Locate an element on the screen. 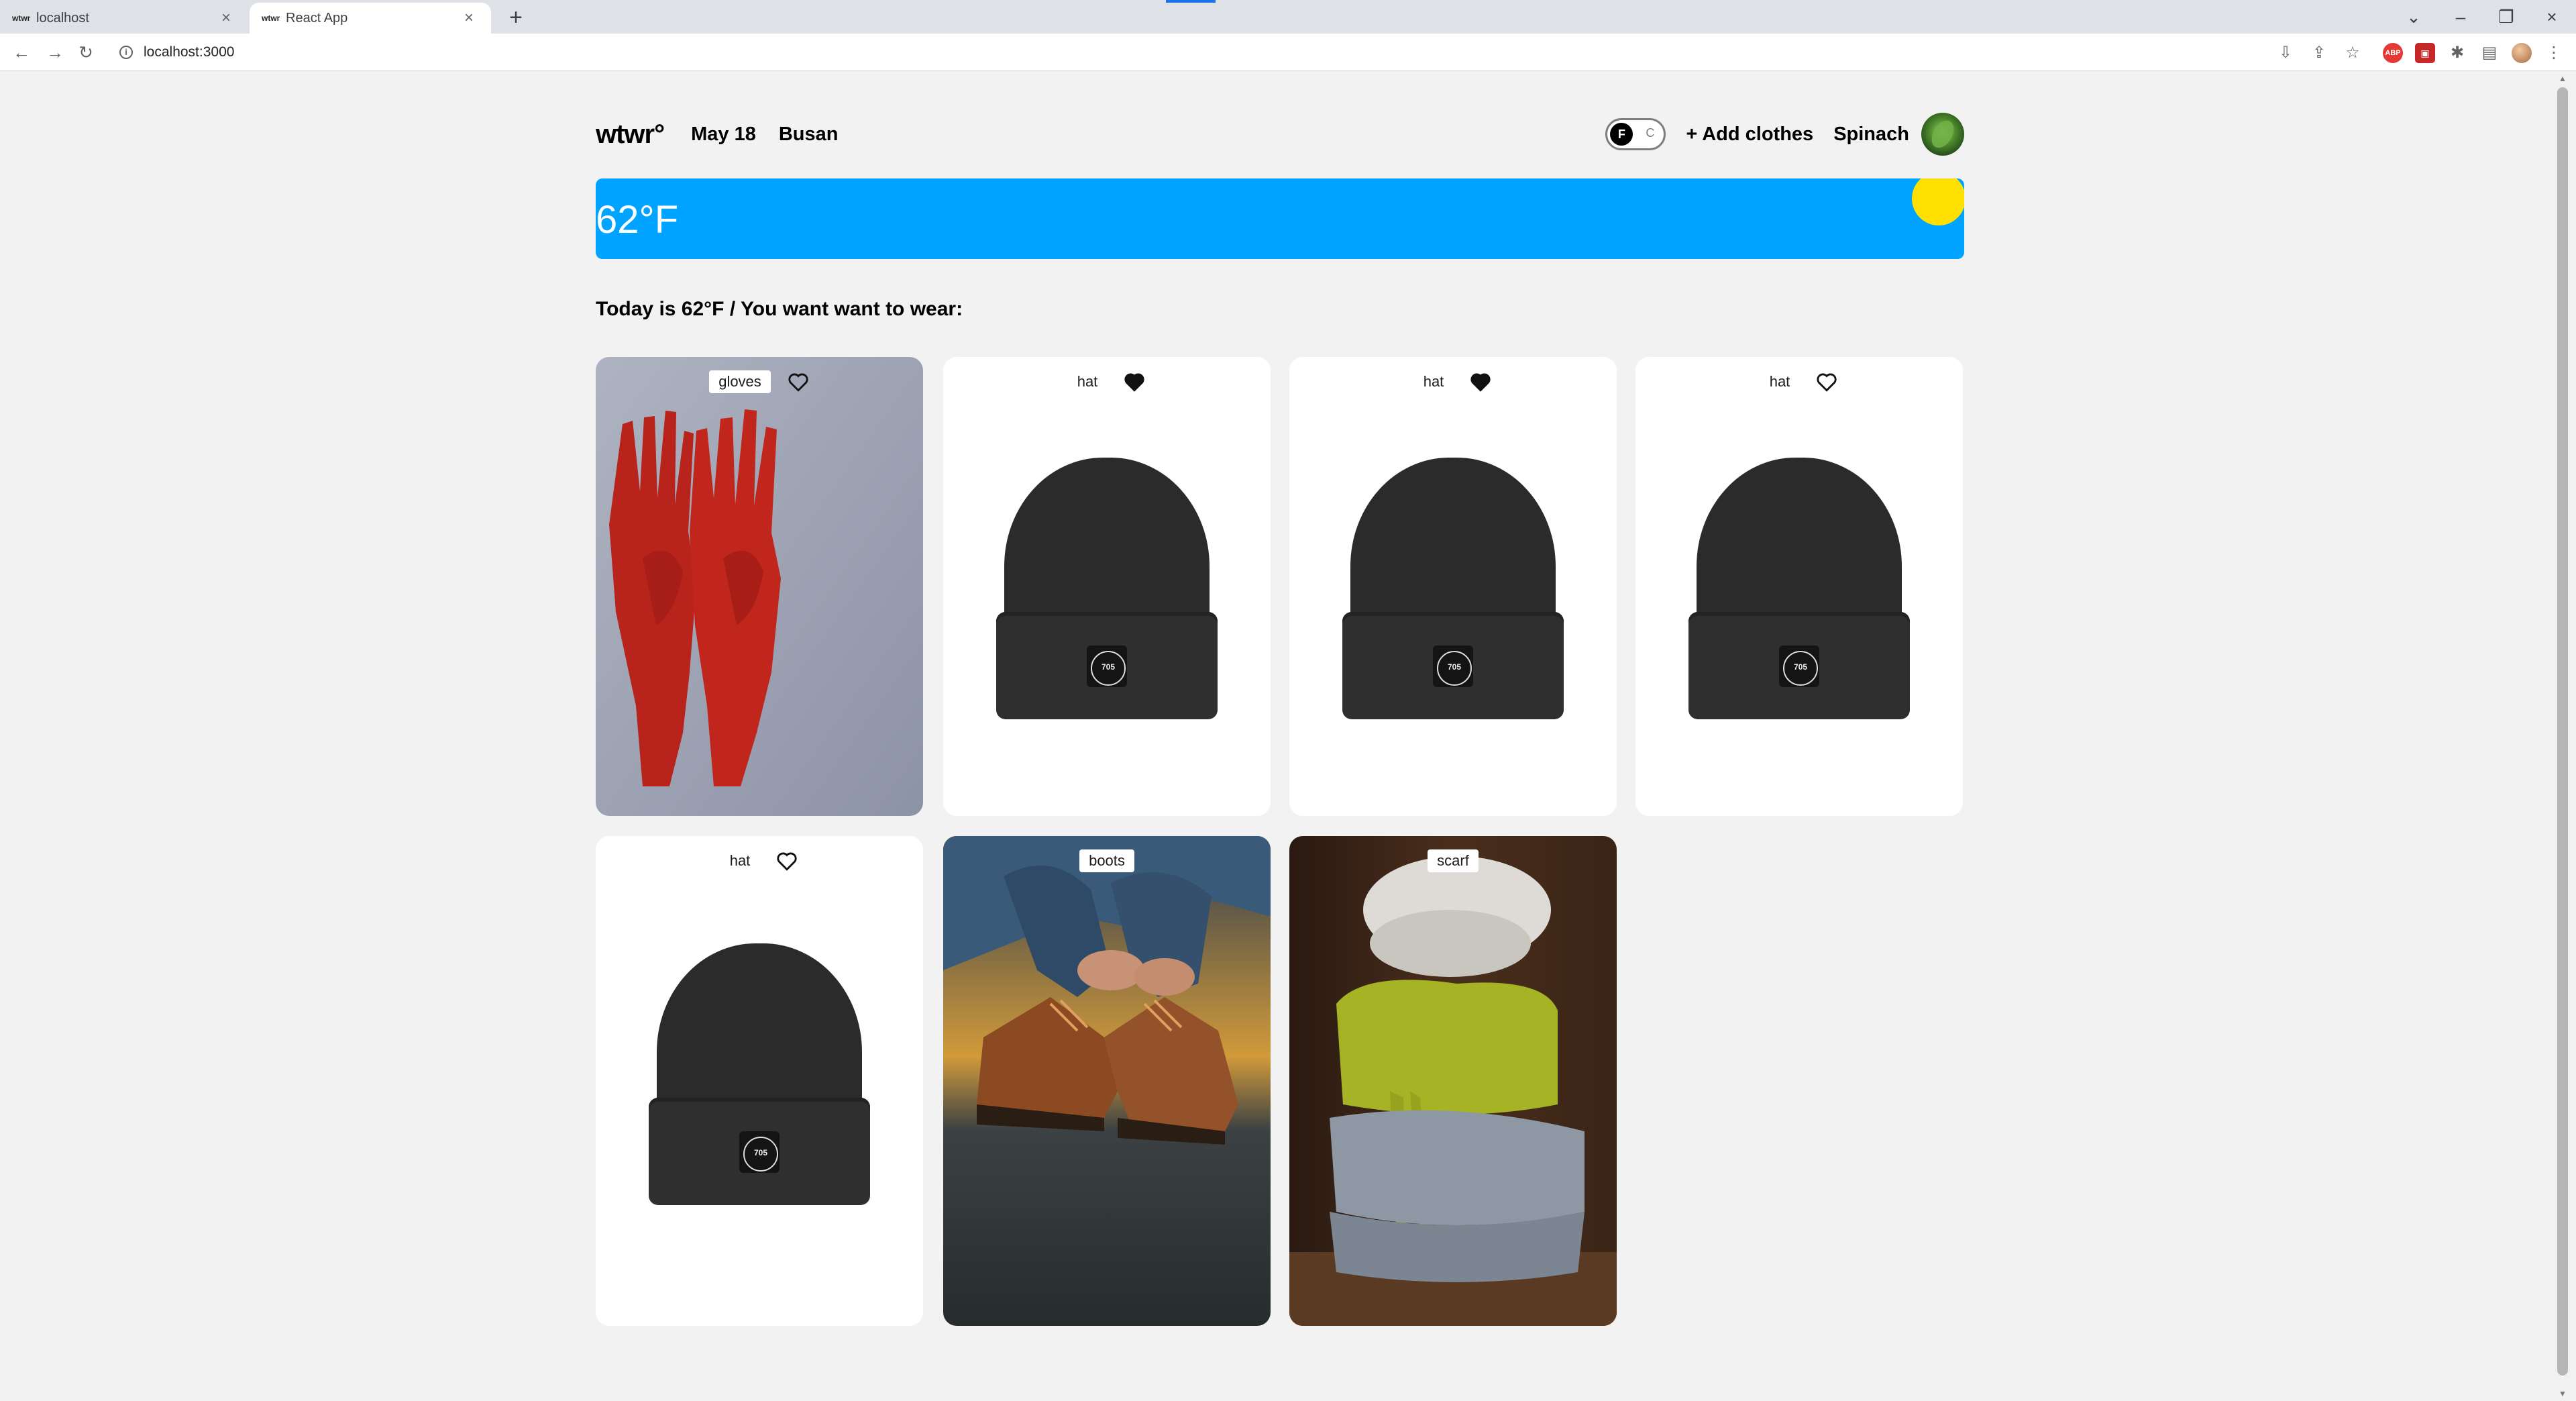 This screenshot has height=1401, width=2576. clothing-card-boots: boots is located at coordinates (1107, 1081).